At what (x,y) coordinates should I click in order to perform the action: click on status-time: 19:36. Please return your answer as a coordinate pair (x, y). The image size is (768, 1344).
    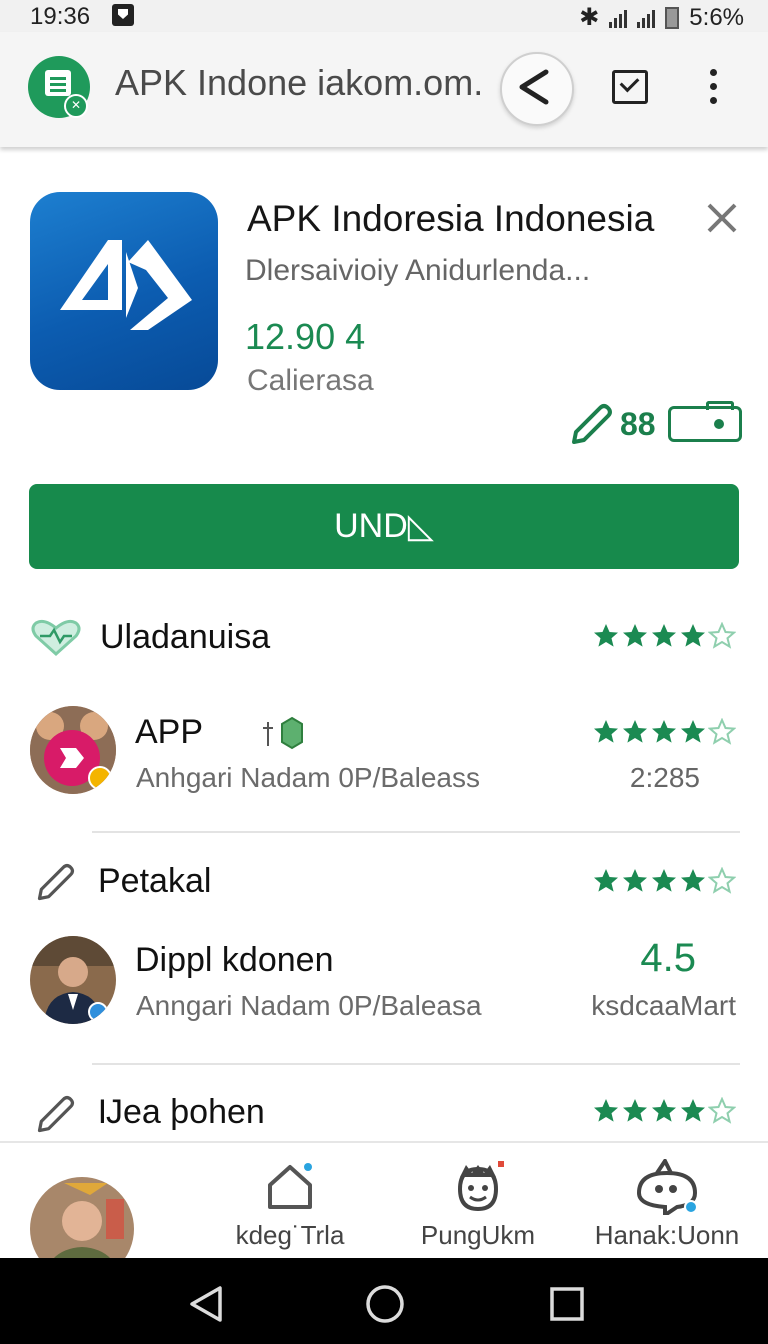
    Looking at the image, I should click on (60, 16).